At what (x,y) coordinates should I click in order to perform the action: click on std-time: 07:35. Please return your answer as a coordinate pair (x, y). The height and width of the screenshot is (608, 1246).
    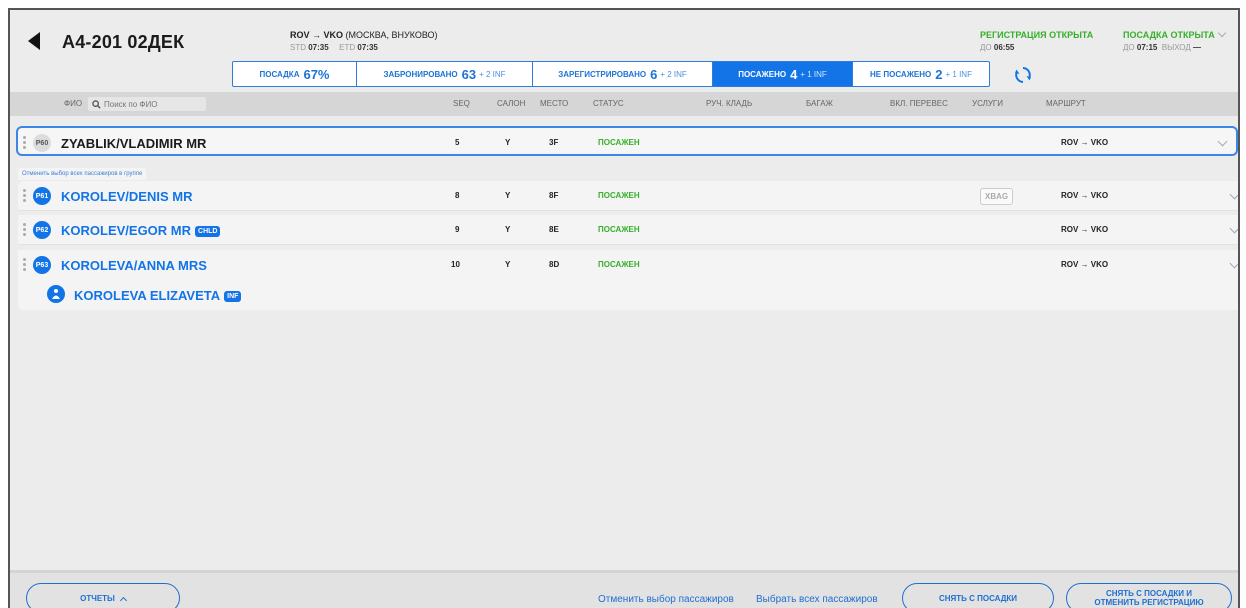
    Looking at the image, I should click on (318, 47).